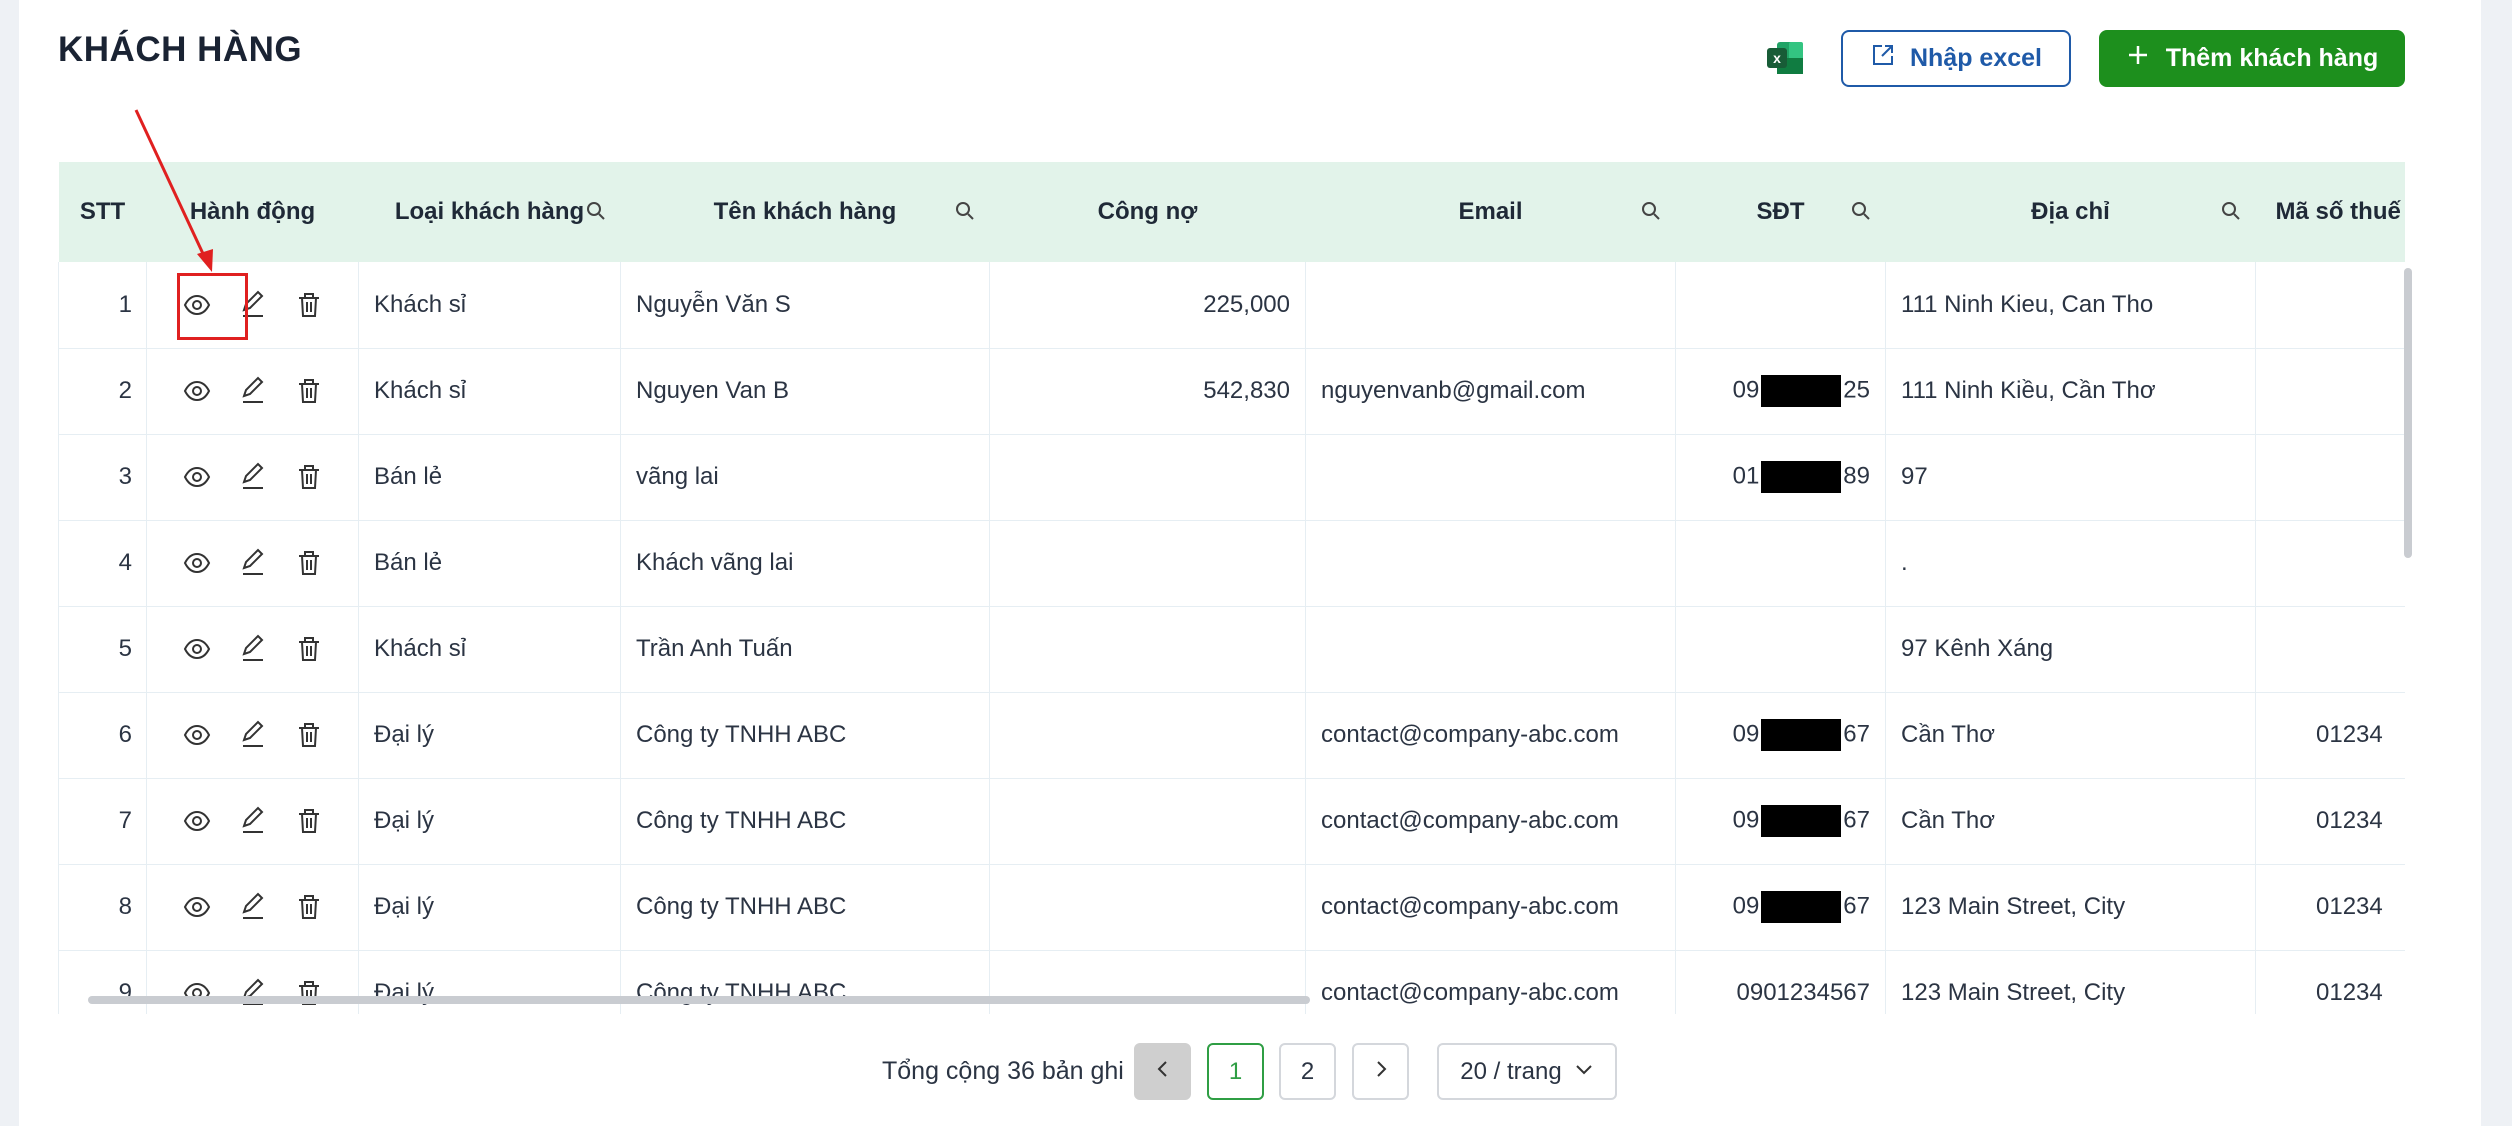 This screenshot has width=2512, height=1126. What do you see at coordinates (2252, 58) in the screenshot?
I see `add-customer-button: Thêm khách hàng` at bounding box center [2252, 58].